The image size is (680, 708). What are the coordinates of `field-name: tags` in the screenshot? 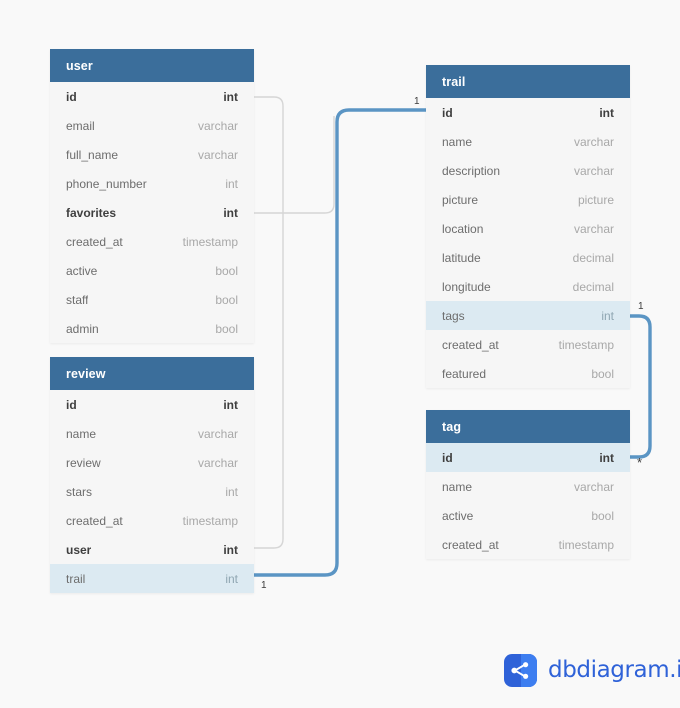 It's located at (453, 315).